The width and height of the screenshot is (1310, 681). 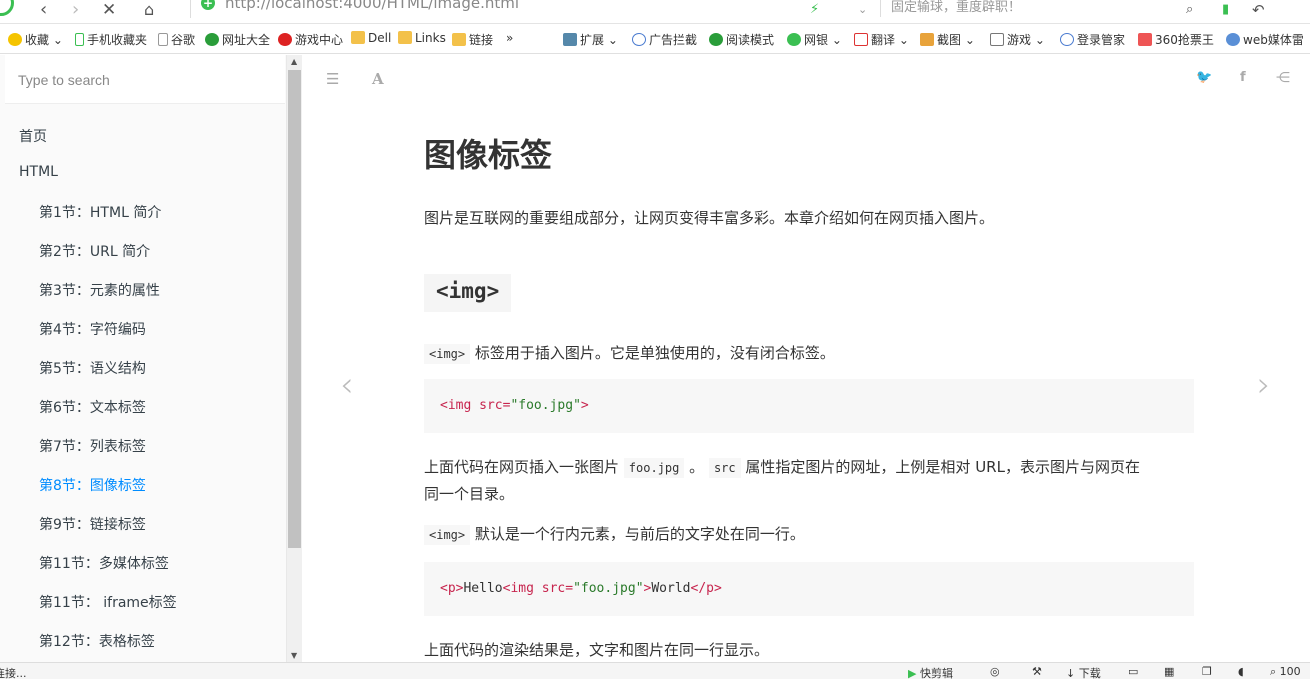 I want to click on back-icon: ‹, so click(x=43, y=10).